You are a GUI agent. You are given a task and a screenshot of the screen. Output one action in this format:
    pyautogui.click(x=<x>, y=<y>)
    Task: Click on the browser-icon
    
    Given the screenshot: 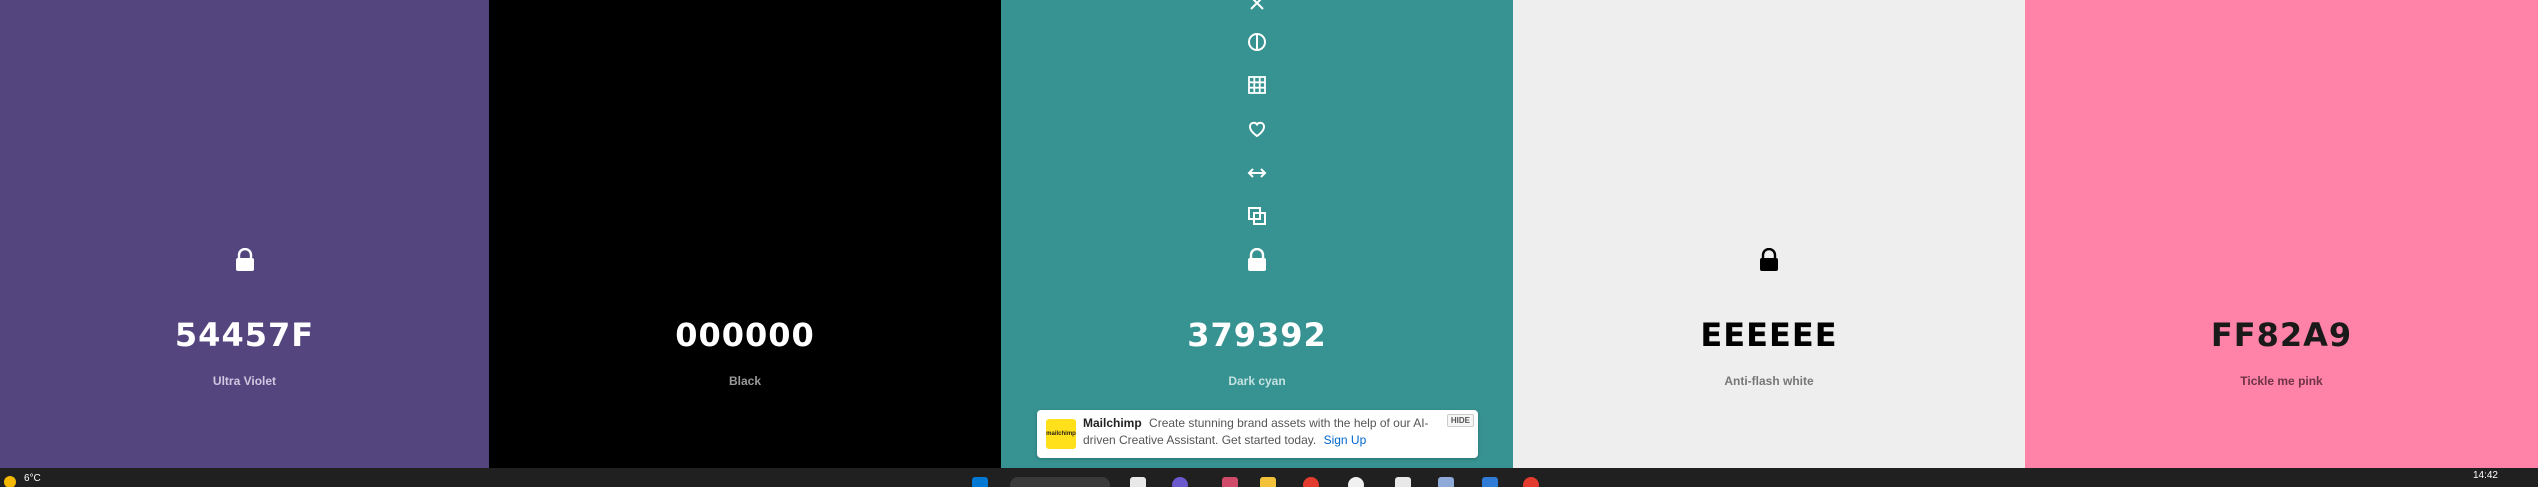 What is the action you would take?
    pyautogui.click(x=1311, y=482)
    